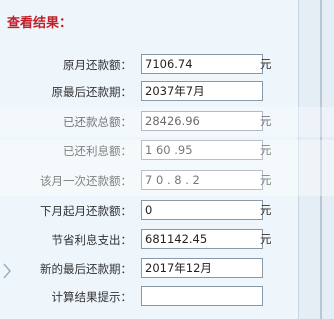 The width and height of the screenshot is (334, 319). What do you see at coordinates (202, 180) in the screenshot?
I see `field-lump-sum-payment: 7 0 . 8 . 2` at bounding box center [202, 180].